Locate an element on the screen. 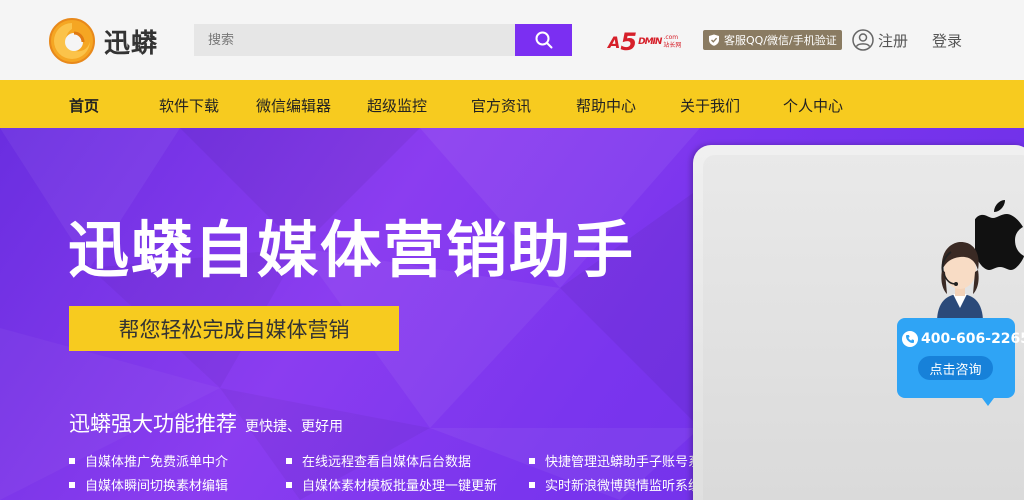 This screenshot has width=1024, height=500. service-phone: 400-606-2265 is located at coordinates (963, 339).